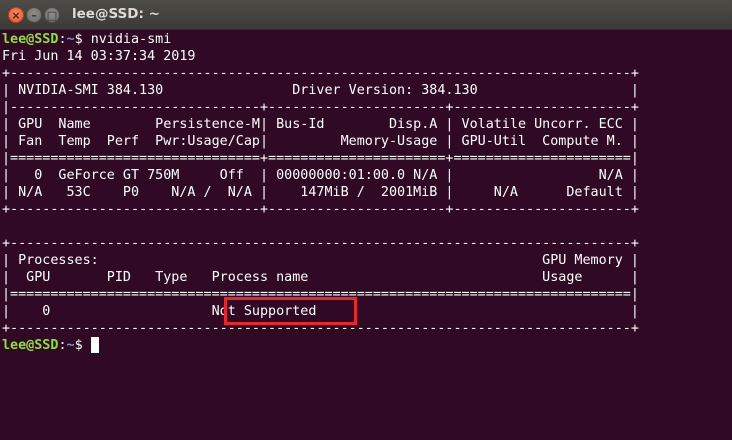 The width and height of the screenshot is (732, 440). What do you see at coordinates (99, 56) in the screenshot?
I see `output-line: Fri Jun 14 03:37:34 2019` at bounding box center [99, 56].